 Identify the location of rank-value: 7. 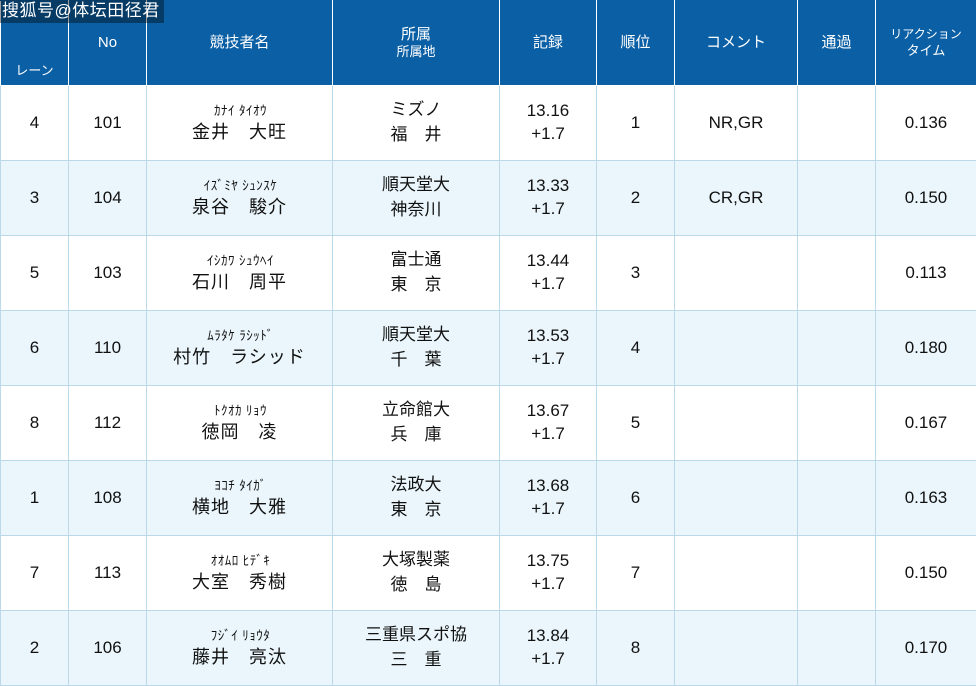
(635, 572).